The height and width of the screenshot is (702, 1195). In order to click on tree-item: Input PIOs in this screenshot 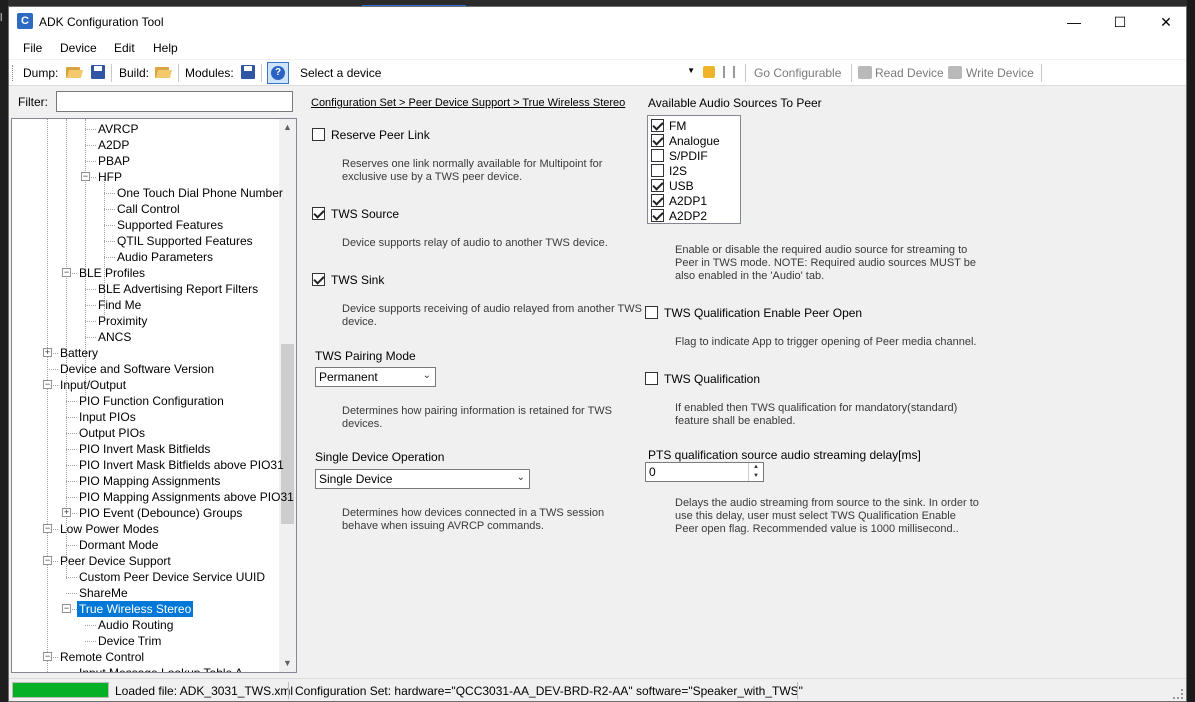, I will do `click(107, 417)`.